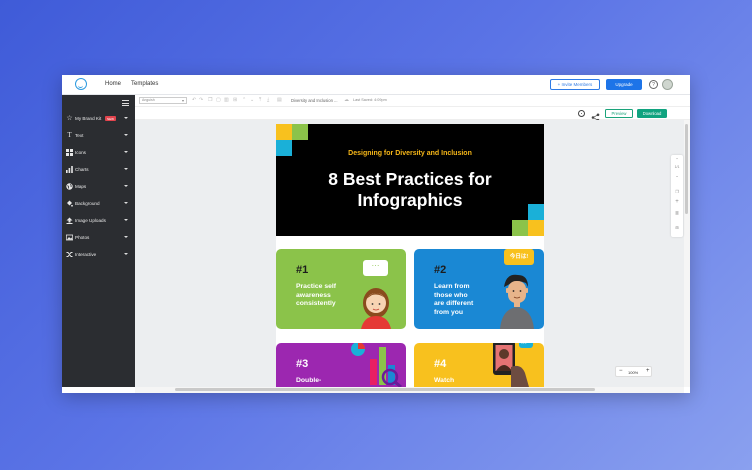  I want to click on zoom-control: − 100% +, so click(633, 371).